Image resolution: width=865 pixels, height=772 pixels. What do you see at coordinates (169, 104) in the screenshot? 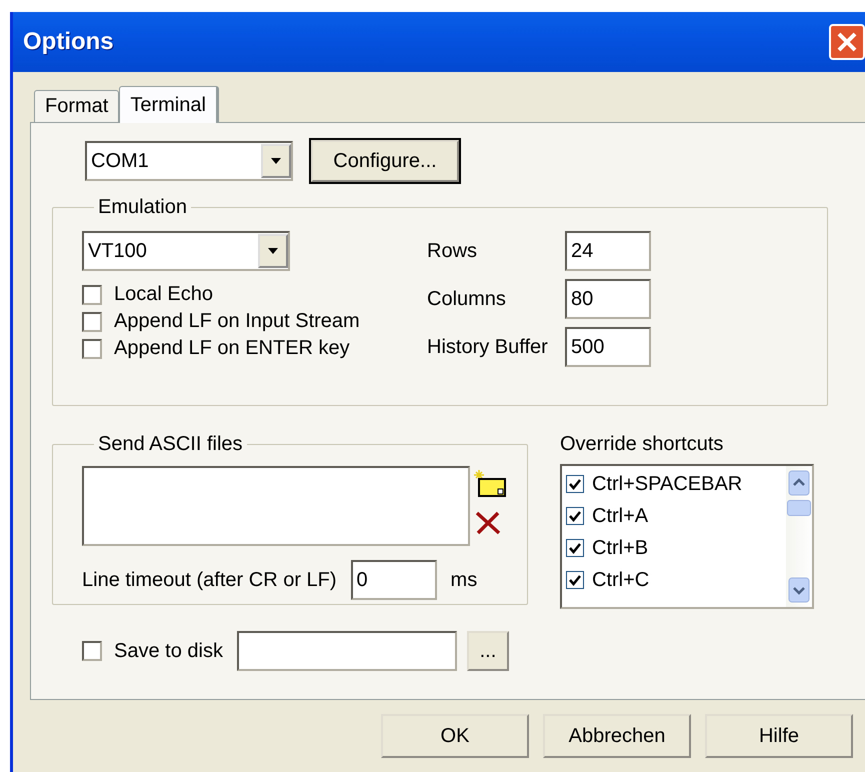
I see `tab: Terminal` at bounding box center [169, 104].